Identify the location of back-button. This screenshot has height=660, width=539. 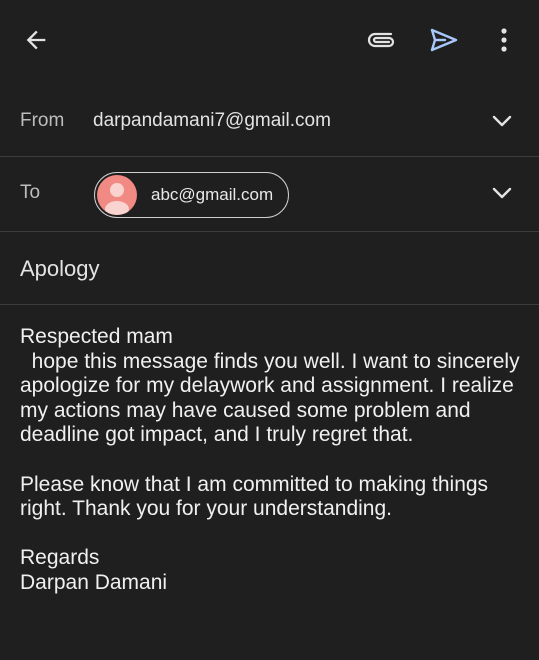
(36, 40).